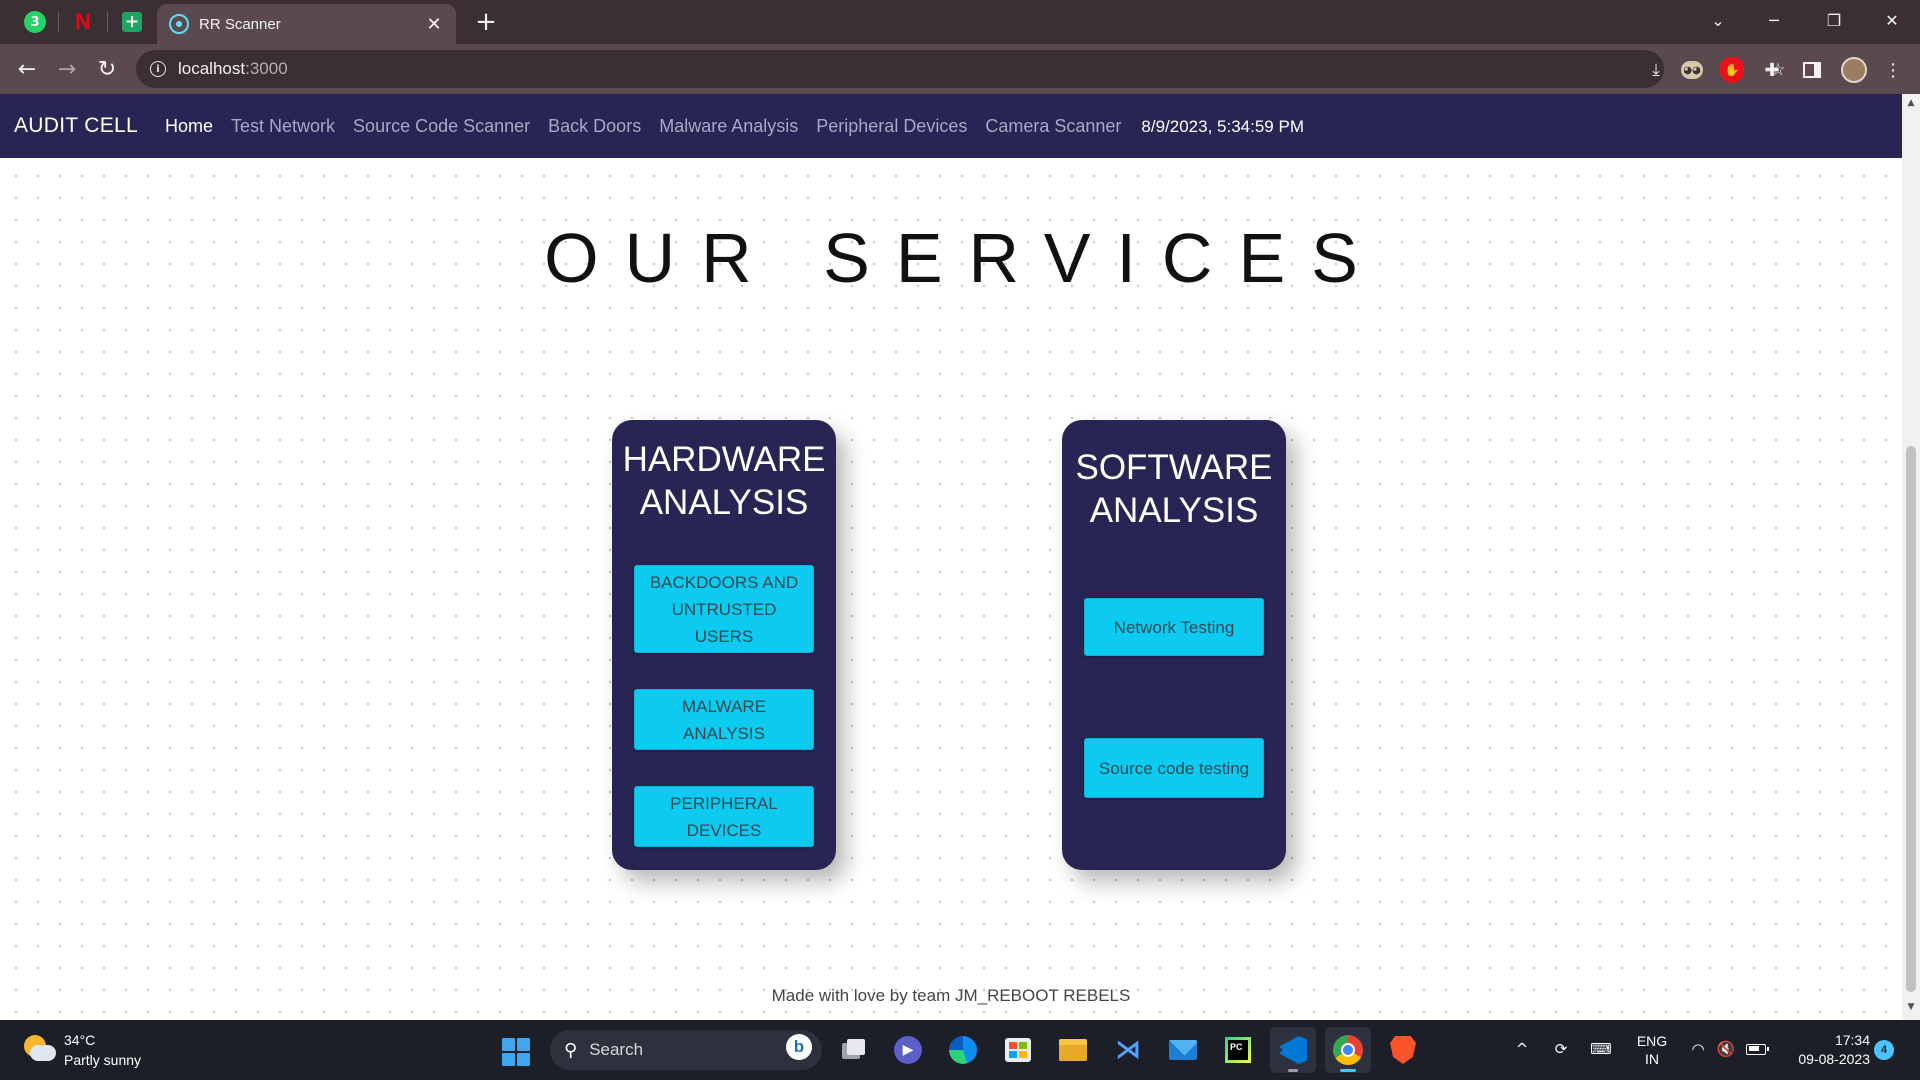 The width and height of the screenshot is (1920, 1080). What do you see at coordinates (724, 719) in the screenshot?
I see `malware-analysis-button: MALWARE ANALYSIS` at bounding box center [724, 719].